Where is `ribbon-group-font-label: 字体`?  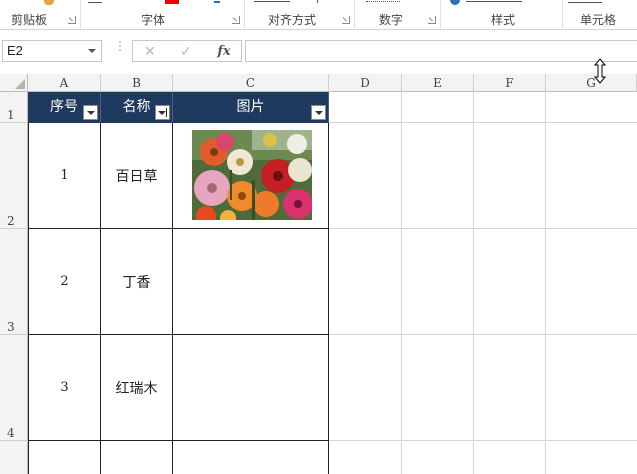
ribbon-group-font-label: 字体 is located at coordinates (153, 20).